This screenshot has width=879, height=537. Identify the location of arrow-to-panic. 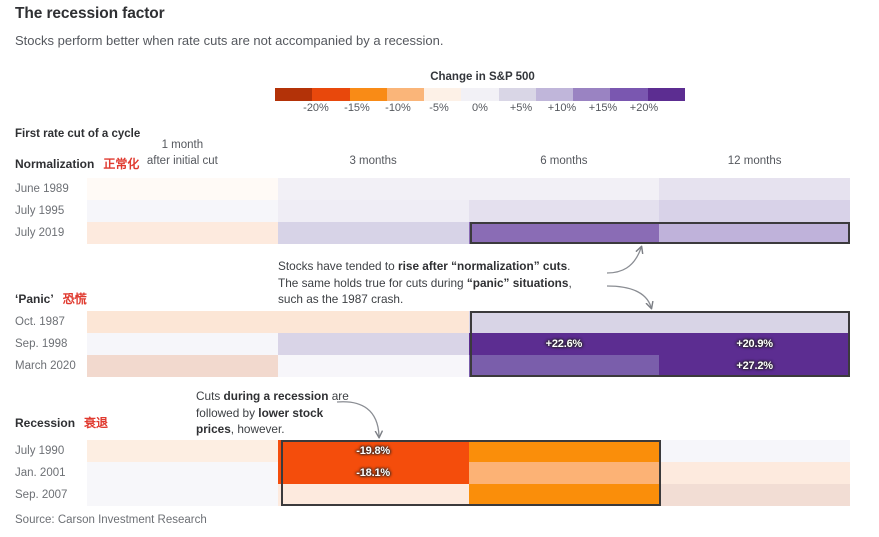
(628, 296).